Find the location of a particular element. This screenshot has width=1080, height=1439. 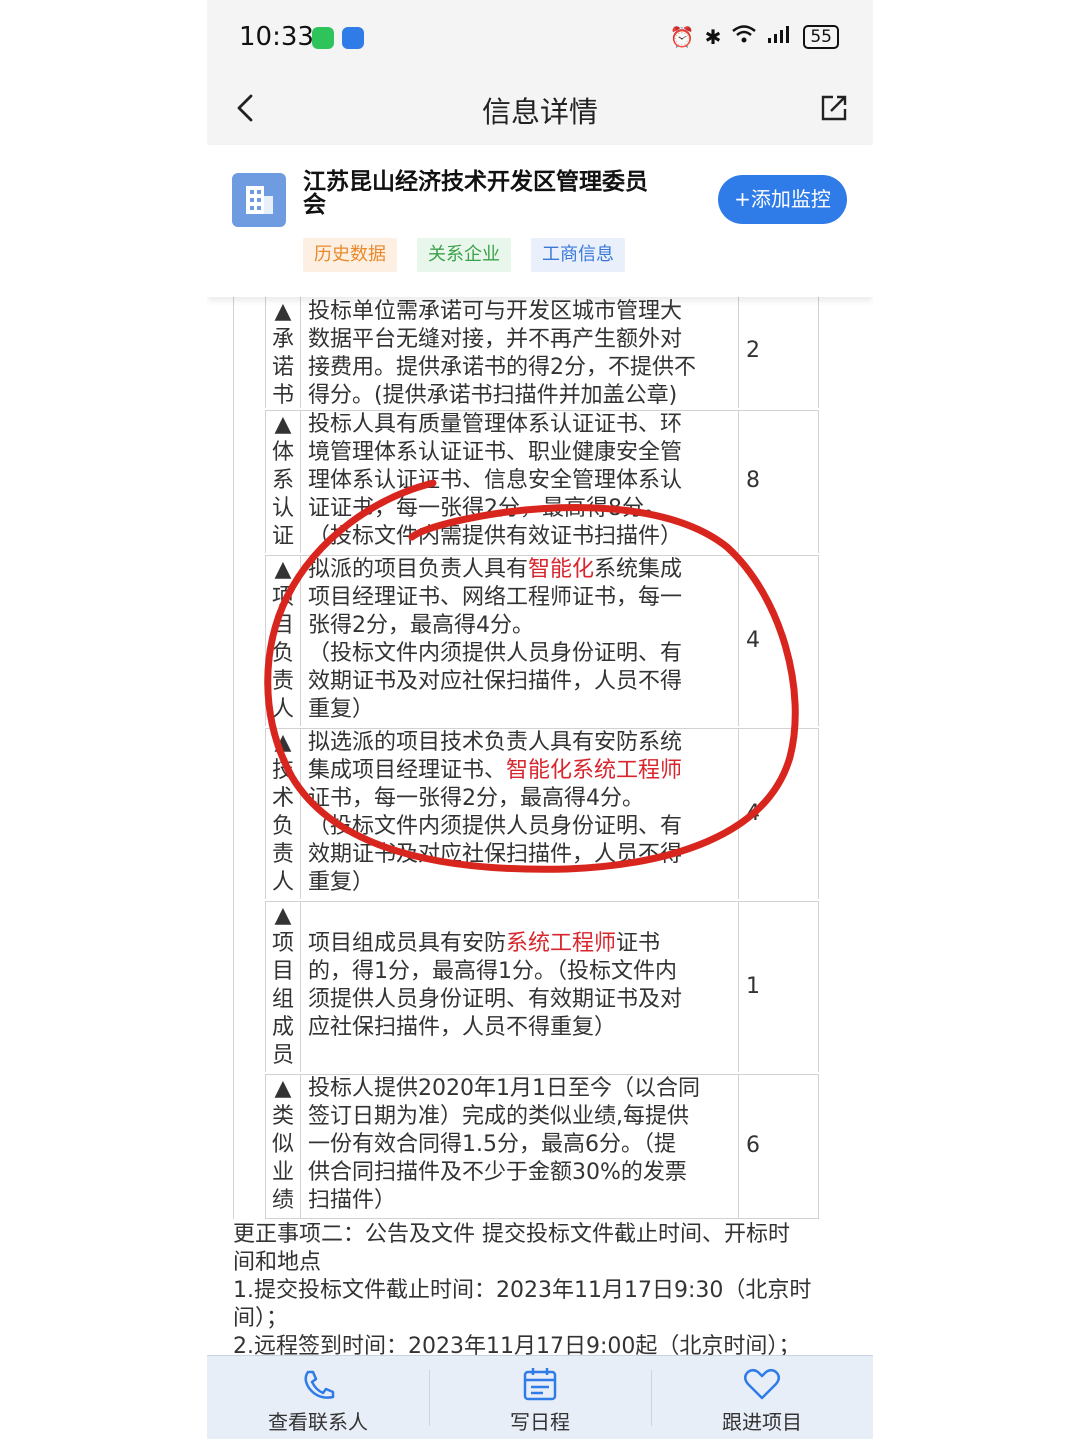

row-label: ▲ 体系认证 is located at coordinates (282, 480).